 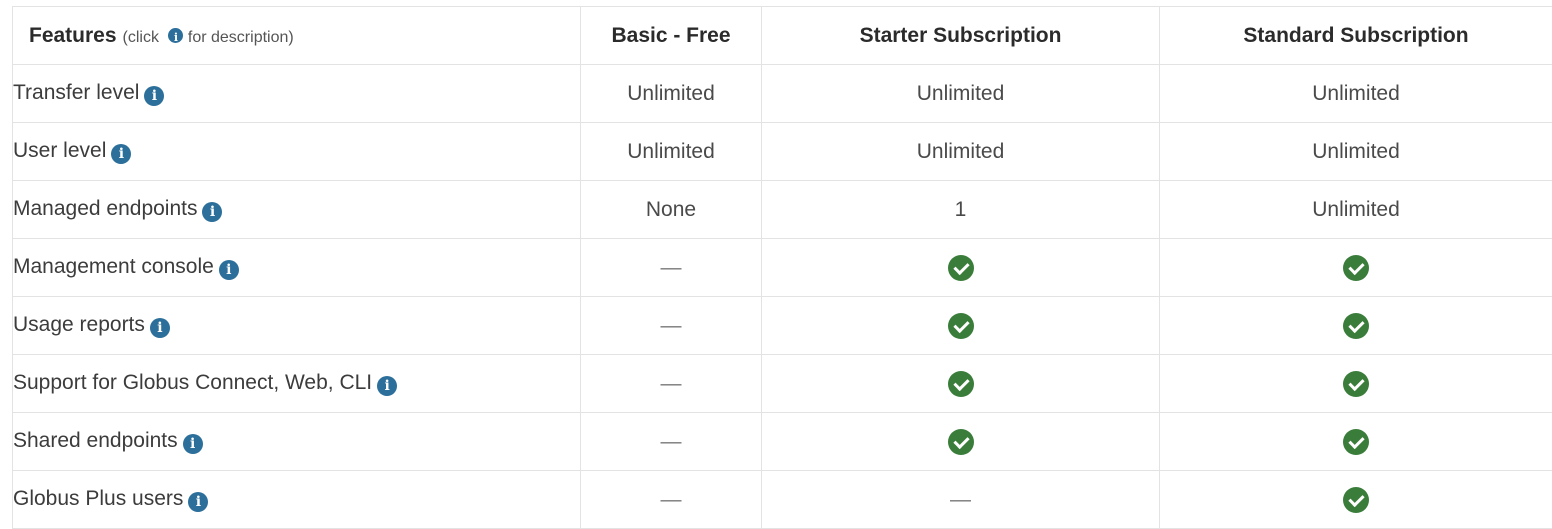 I want to click on feature-label: Managed endpoints, so click(x=105, y=208).